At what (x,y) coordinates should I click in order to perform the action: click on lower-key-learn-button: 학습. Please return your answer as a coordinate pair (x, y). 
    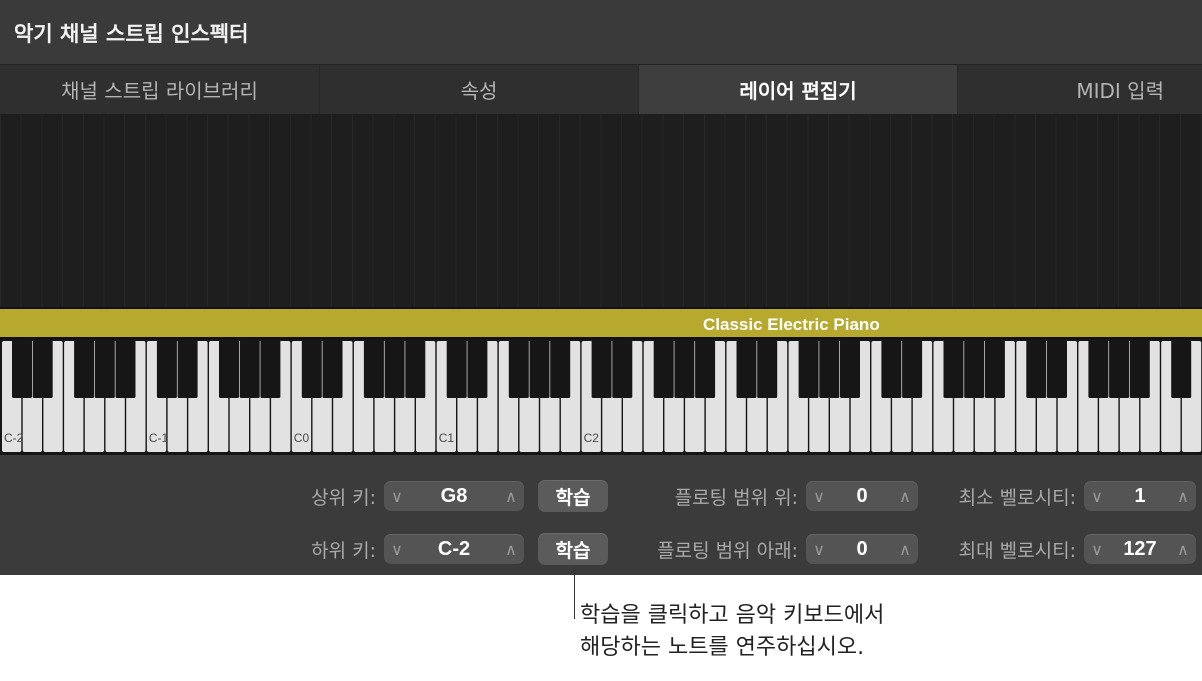
    Looking at the image, I should click on (573, 549).